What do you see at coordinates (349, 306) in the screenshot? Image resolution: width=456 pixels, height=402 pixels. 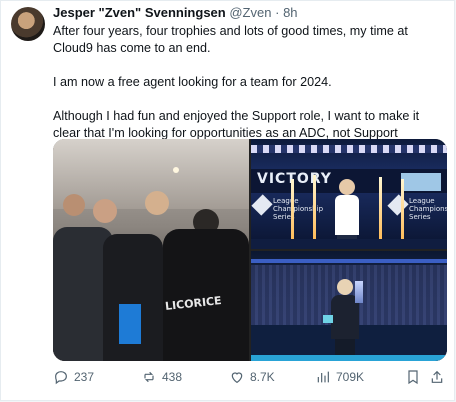 I see `photo-player-trophy` at bounding box center [349, 306].